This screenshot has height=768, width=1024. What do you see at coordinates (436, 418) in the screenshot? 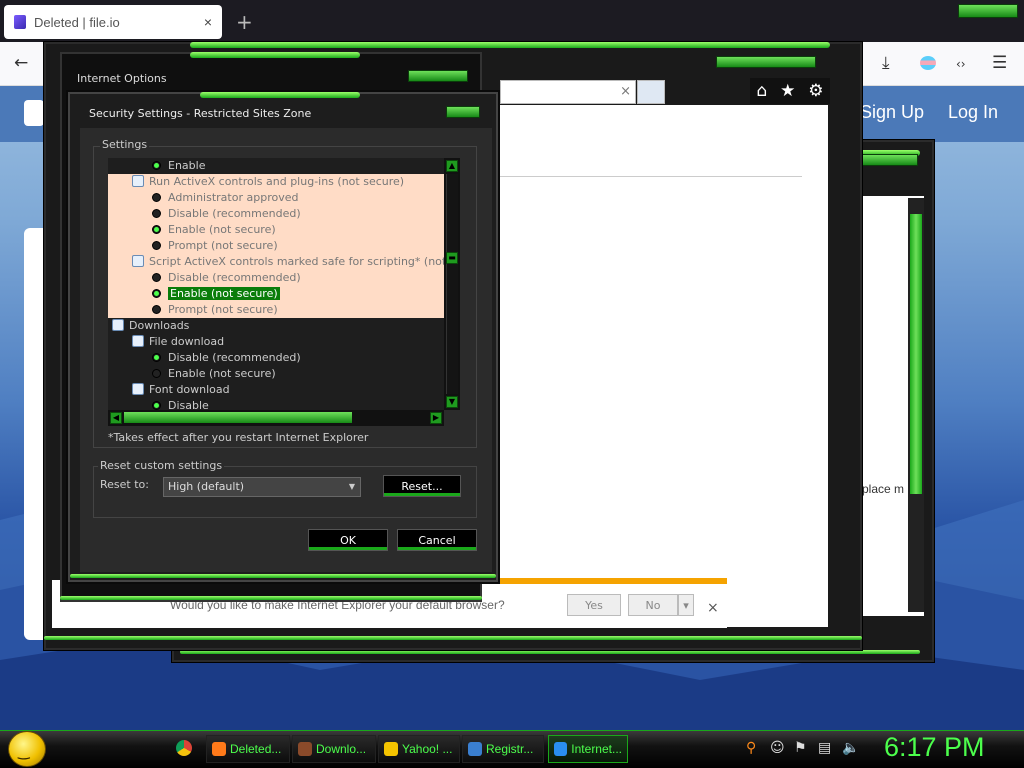
I see `scroll-right-icon: ▶` at bounding box center [436, 418].